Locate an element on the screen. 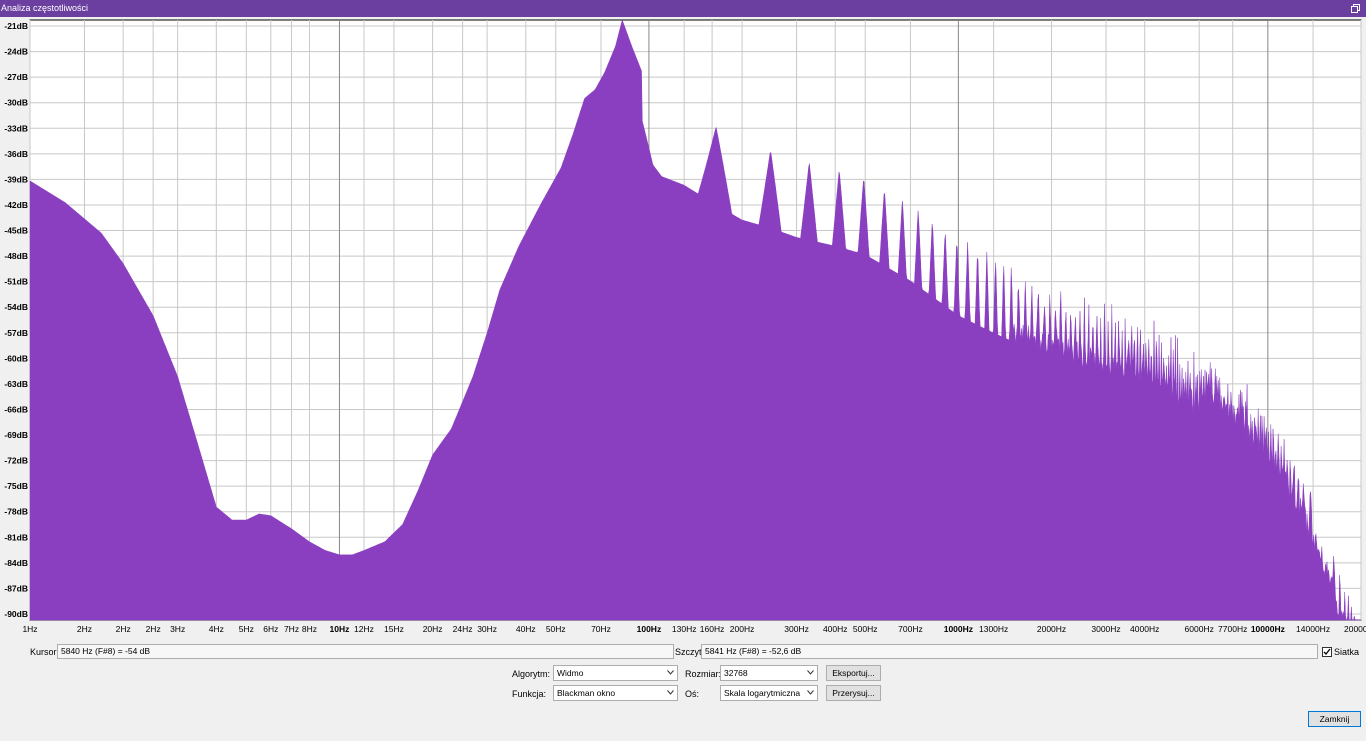 This screenshot has width=1366, height=741. y-tick-label: -75dB is located at coordinates (16, 486).